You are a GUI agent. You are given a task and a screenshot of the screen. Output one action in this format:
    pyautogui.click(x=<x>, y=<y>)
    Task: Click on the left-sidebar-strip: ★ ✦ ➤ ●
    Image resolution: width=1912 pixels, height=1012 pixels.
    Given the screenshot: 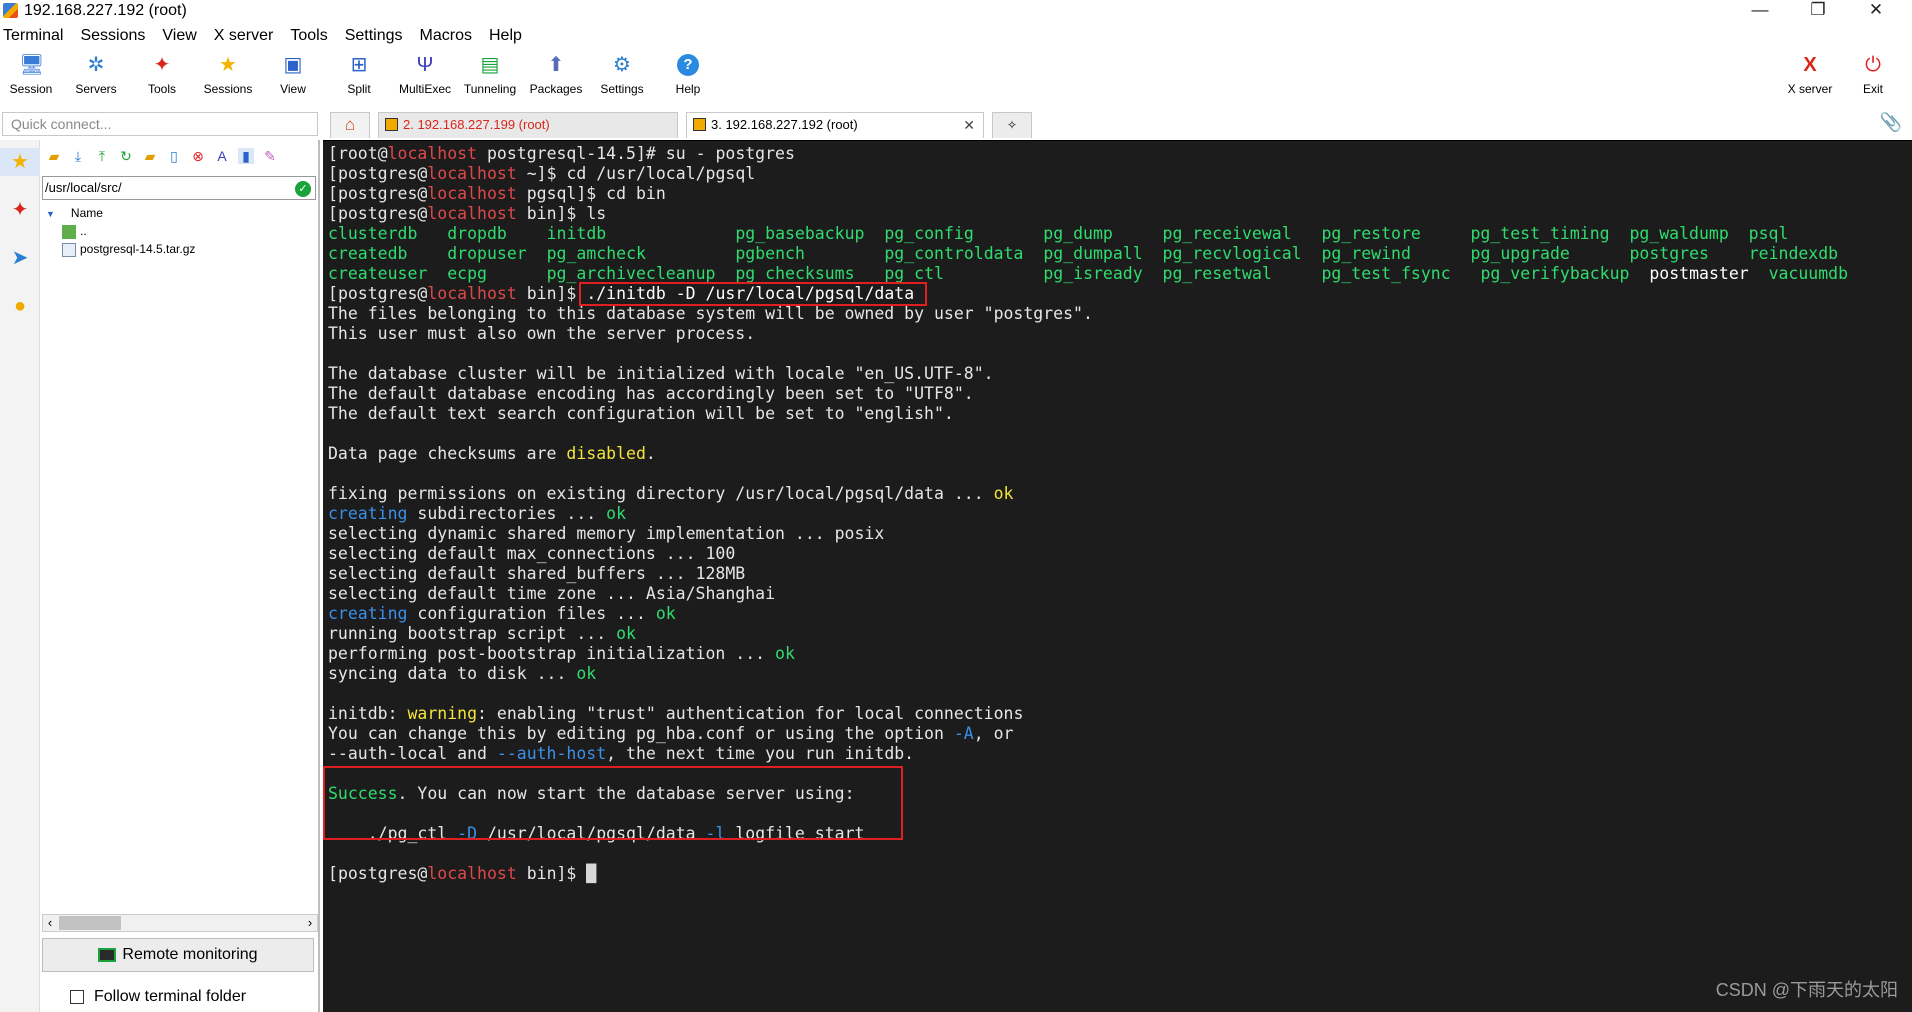 What is the action you would take?
    pyautogui.click(x=20, y=576)
    